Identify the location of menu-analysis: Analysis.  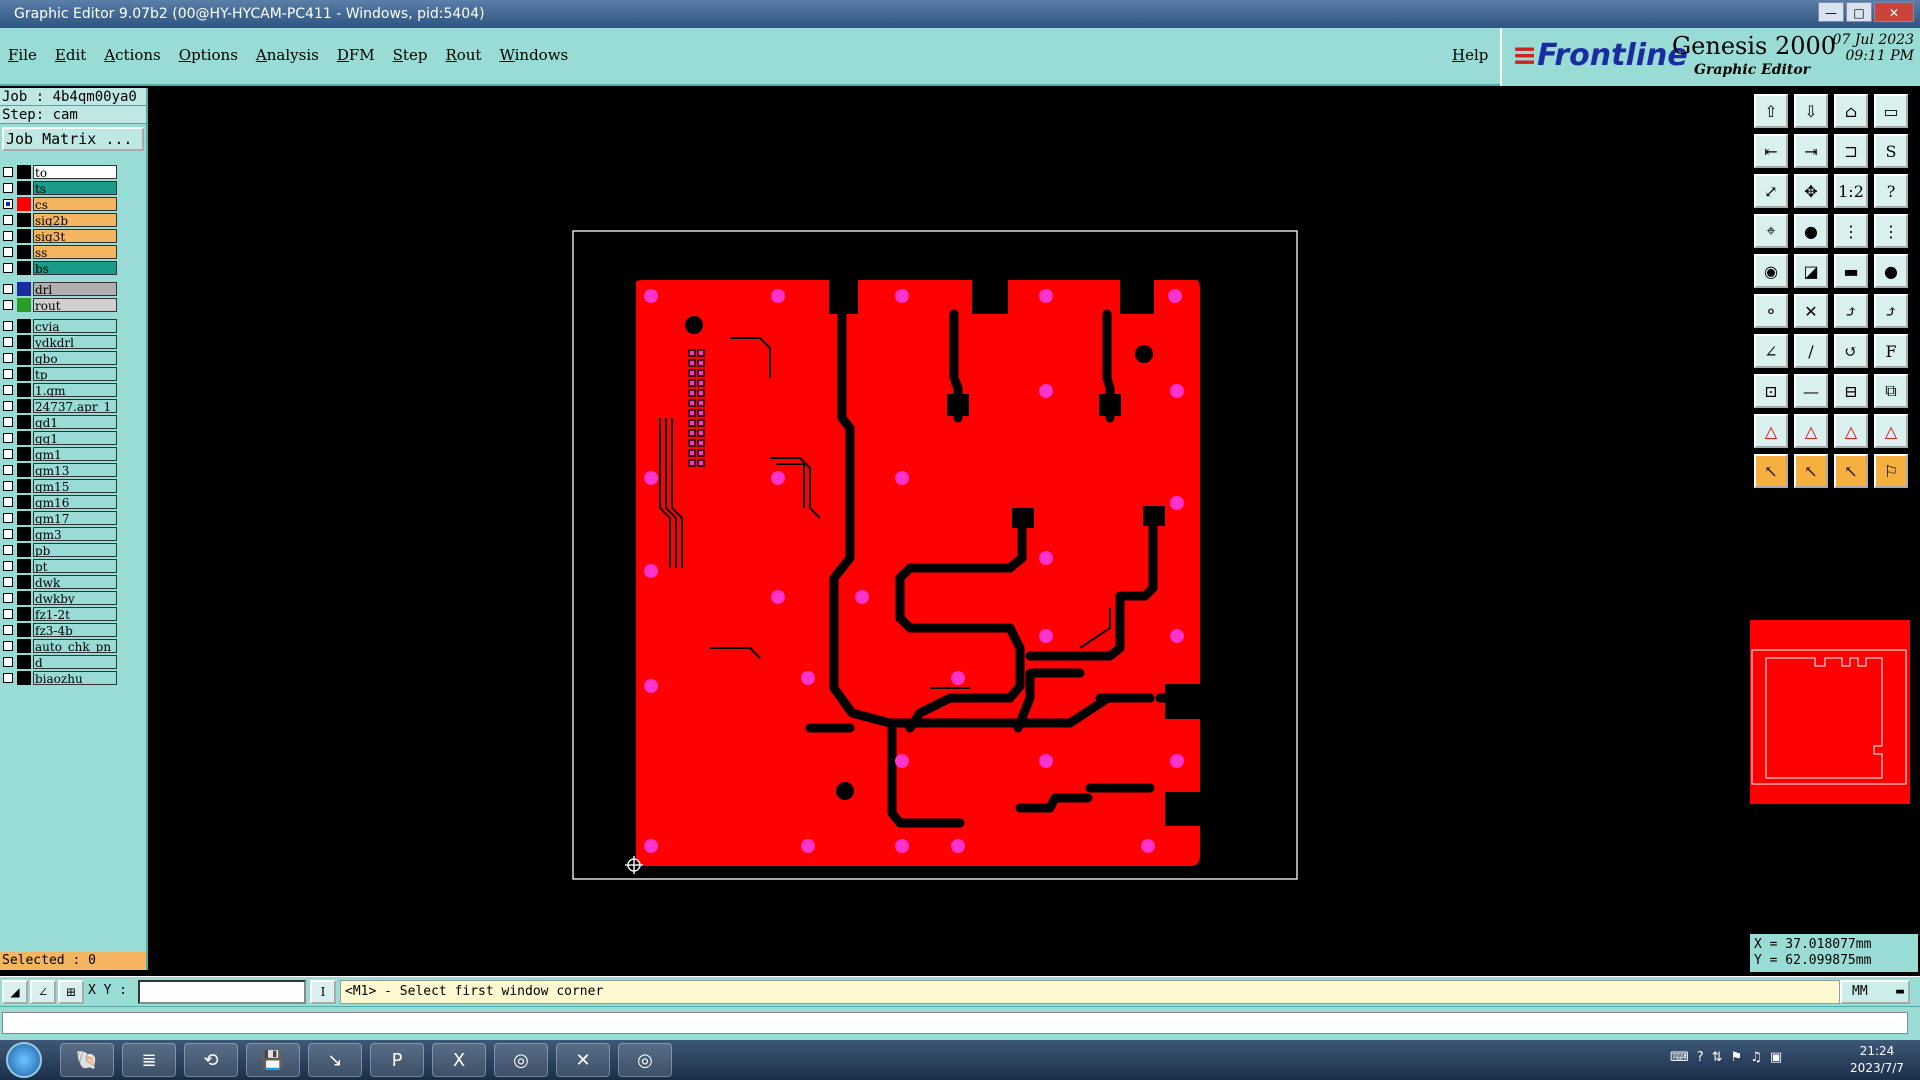
(287, 55).